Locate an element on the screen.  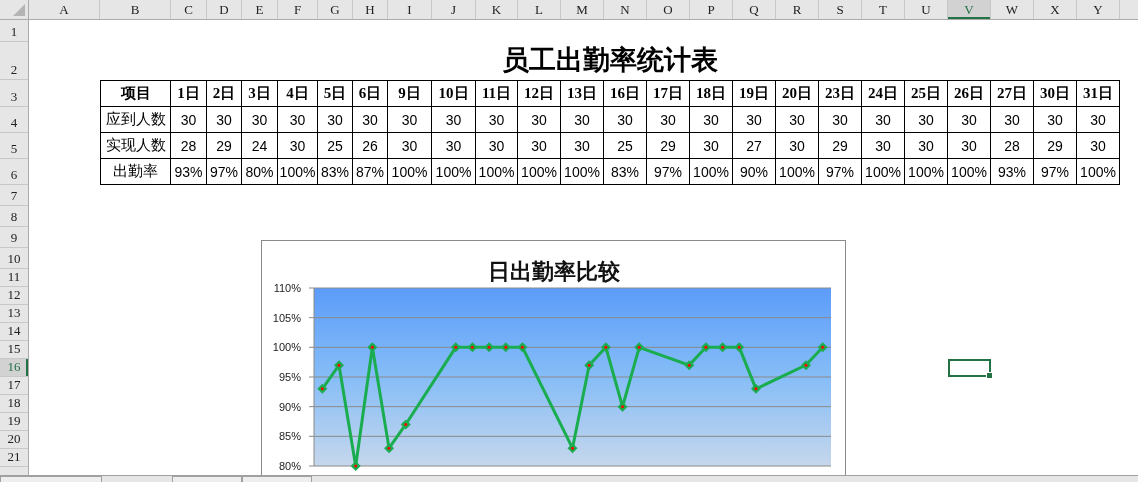
row-header: 13 is located at coordinates (14, 314).